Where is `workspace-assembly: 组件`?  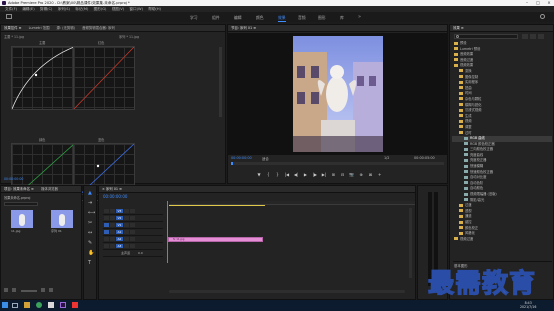 workspace-assembly: 组件 is located at coordinates (216, 18).